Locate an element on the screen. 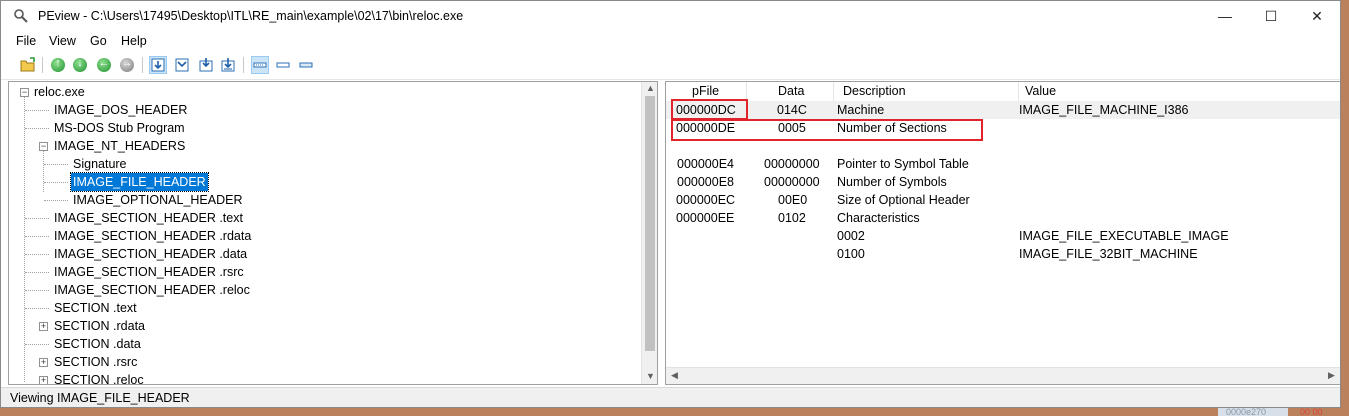 This screenshot has width=1349, height=416. column-header-value: Value is located at coordinates (1040, 91).